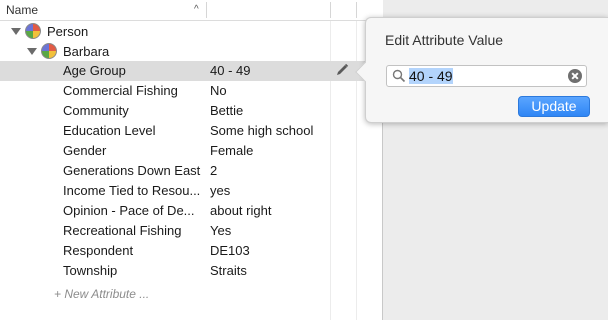 This screenshot has width=608, height=320. I want to click on attribute-row: Age Group 40 - 49, so click(191, 71).